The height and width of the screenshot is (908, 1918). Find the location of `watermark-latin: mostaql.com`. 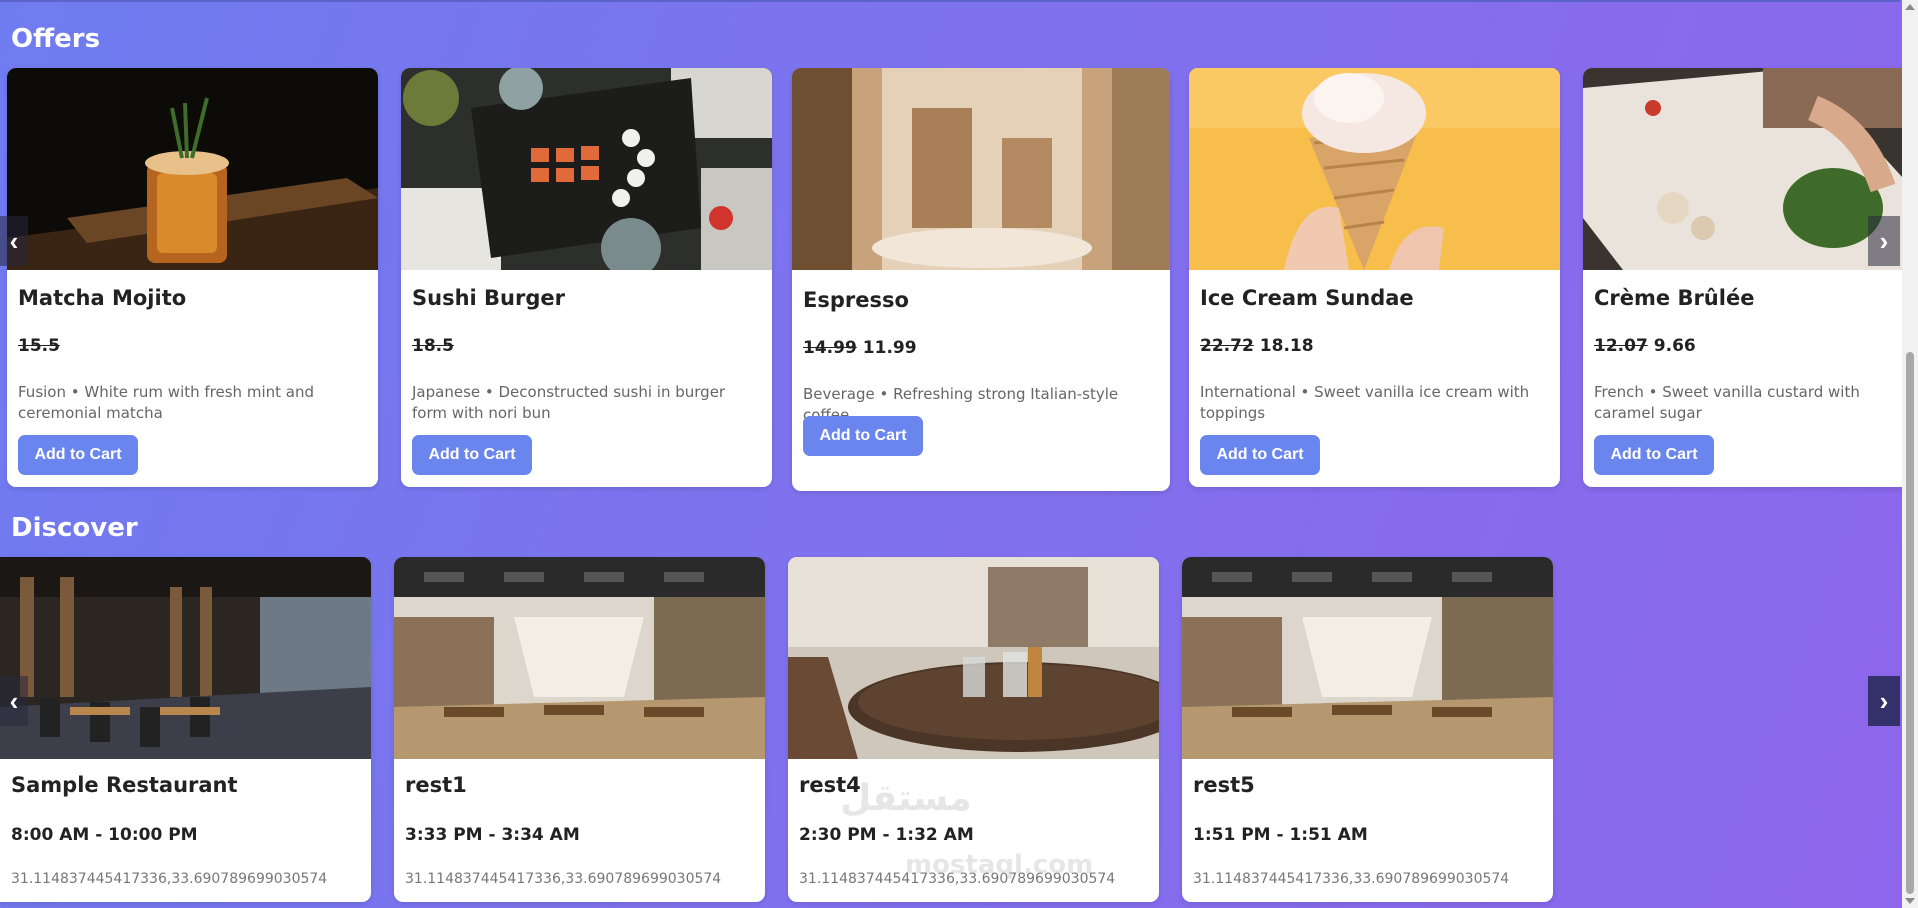

watermark-latin: mostaql.com is located at coordinates (999, 865).